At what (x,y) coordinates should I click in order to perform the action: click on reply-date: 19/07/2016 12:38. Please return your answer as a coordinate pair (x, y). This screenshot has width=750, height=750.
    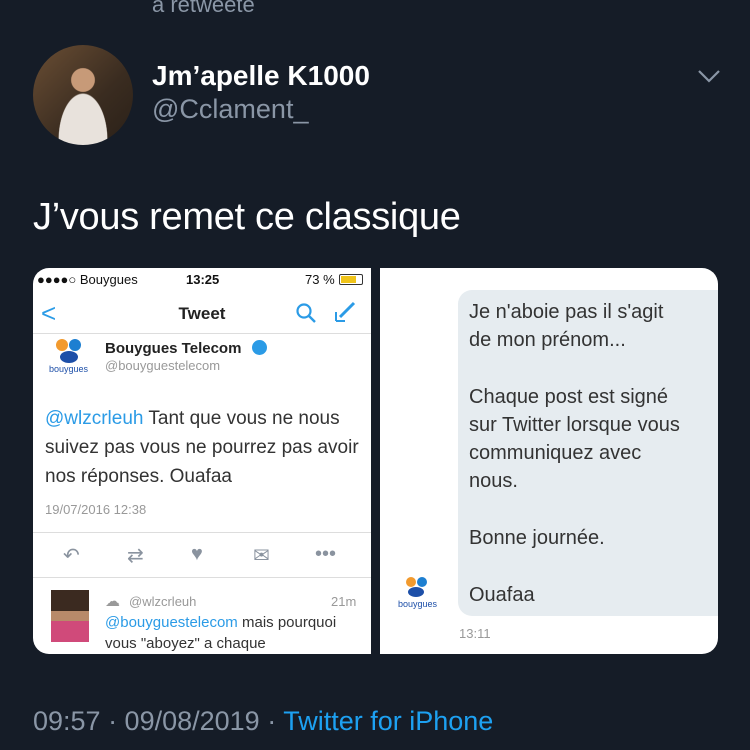
    Looking at the image, I should click on (96, 509).